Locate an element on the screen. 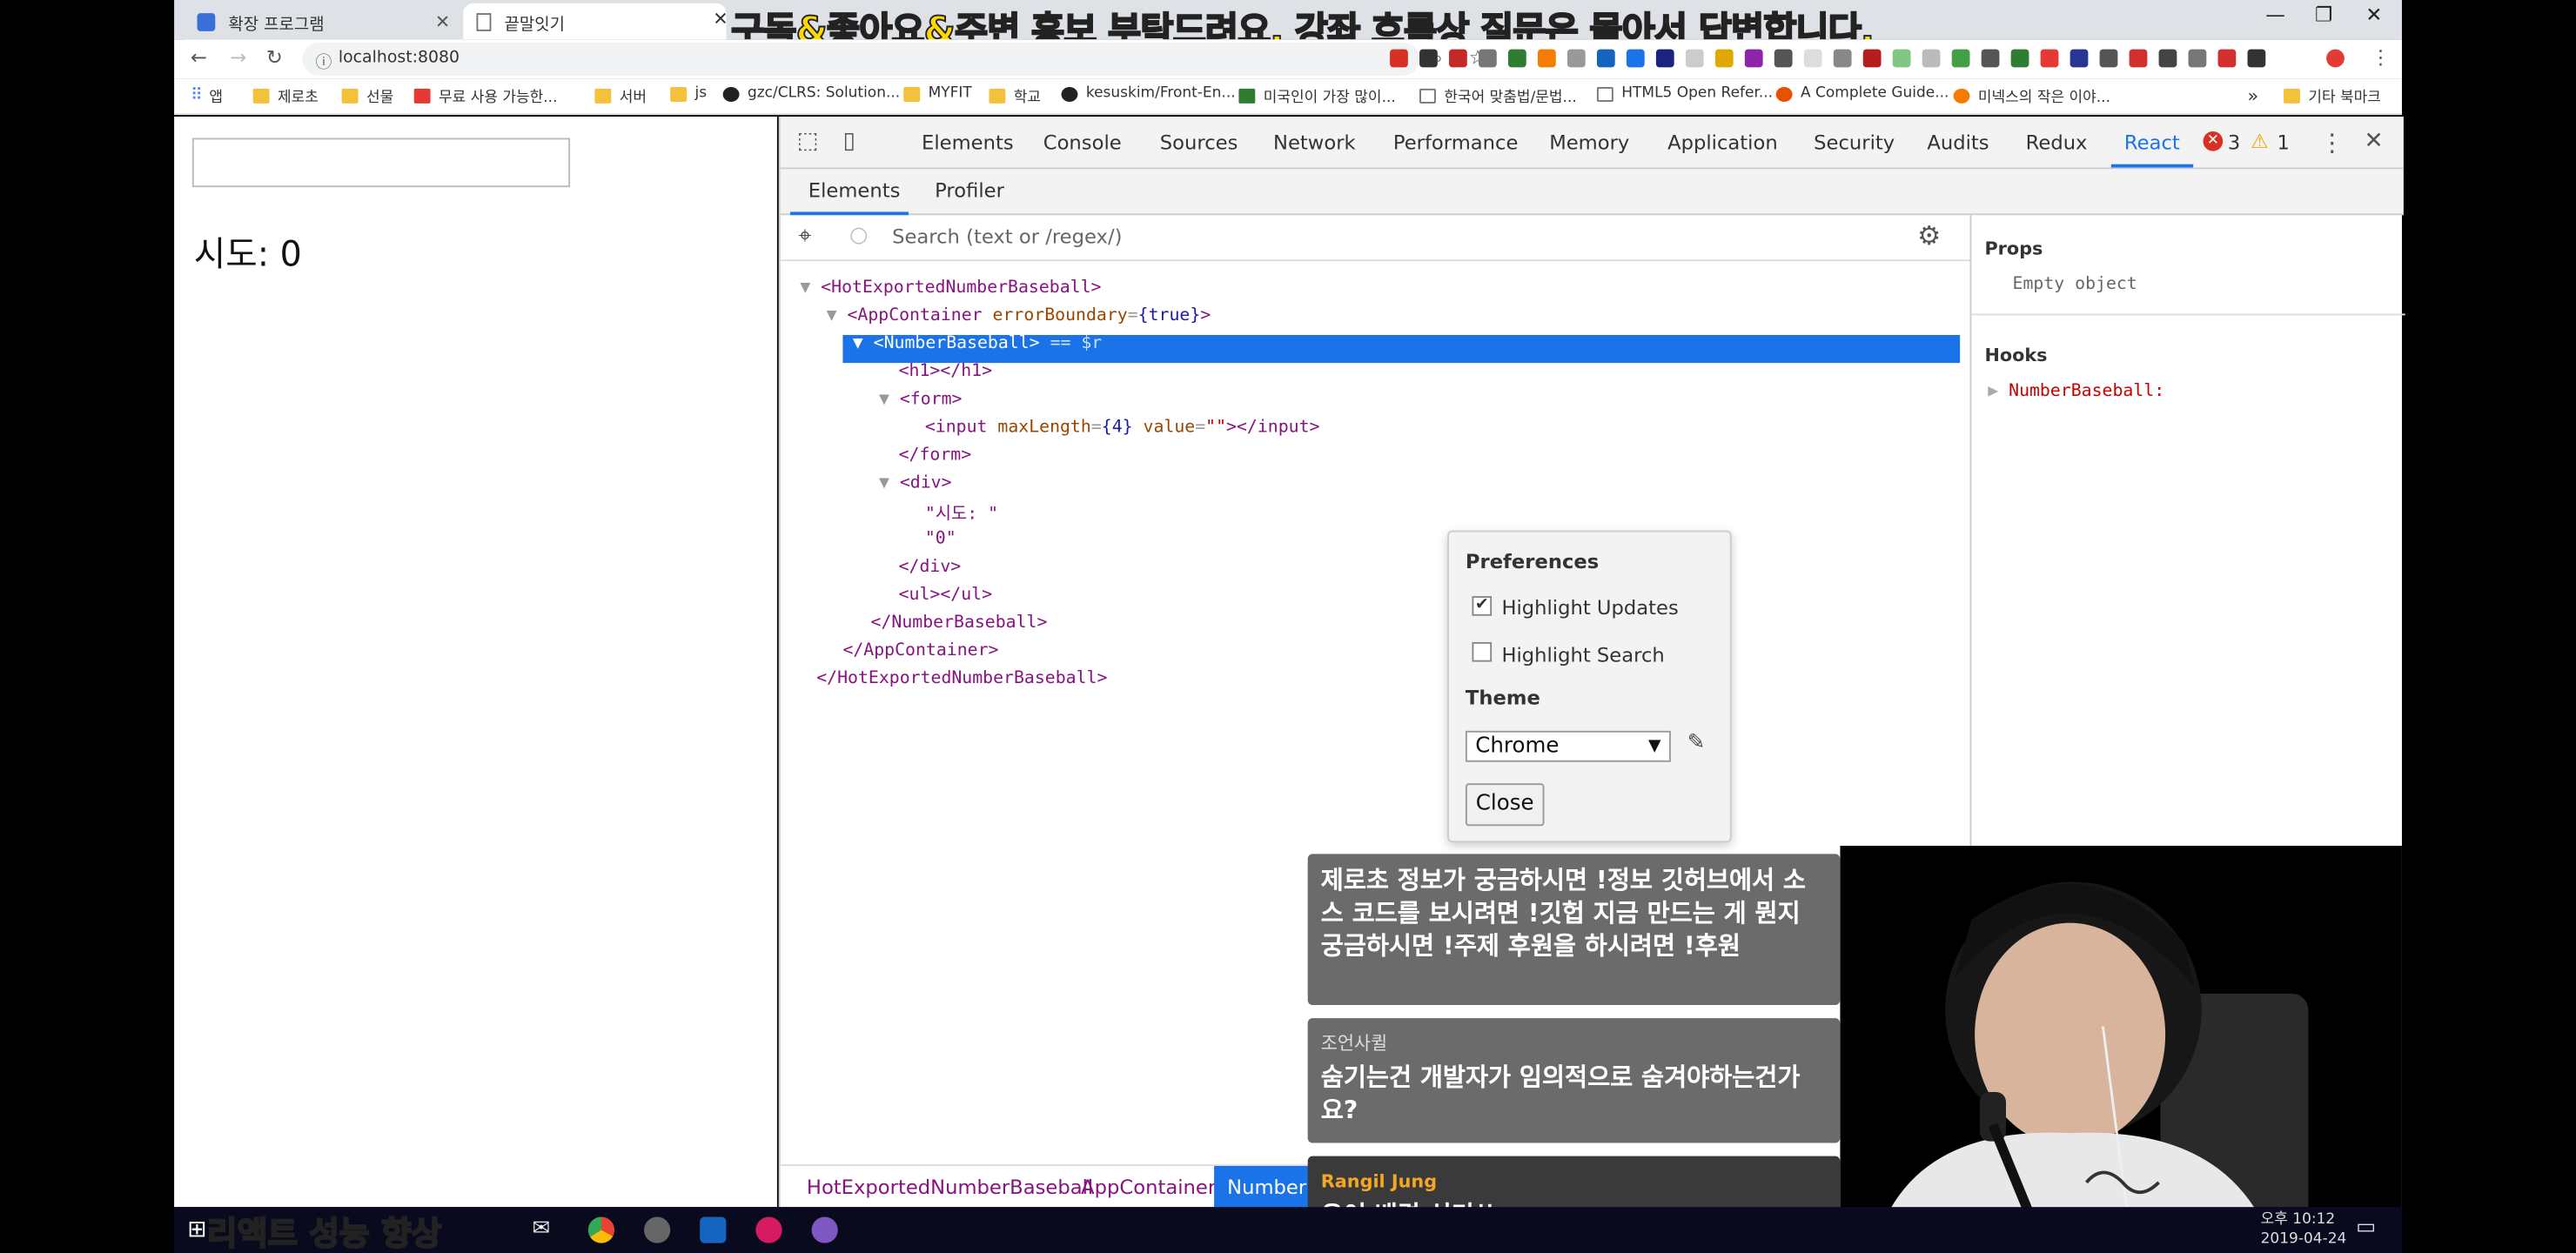 Image resolution: width=2576 pixels, height=1253 pixels. tab-memory: Memory is located at coordinates (1589, 142).